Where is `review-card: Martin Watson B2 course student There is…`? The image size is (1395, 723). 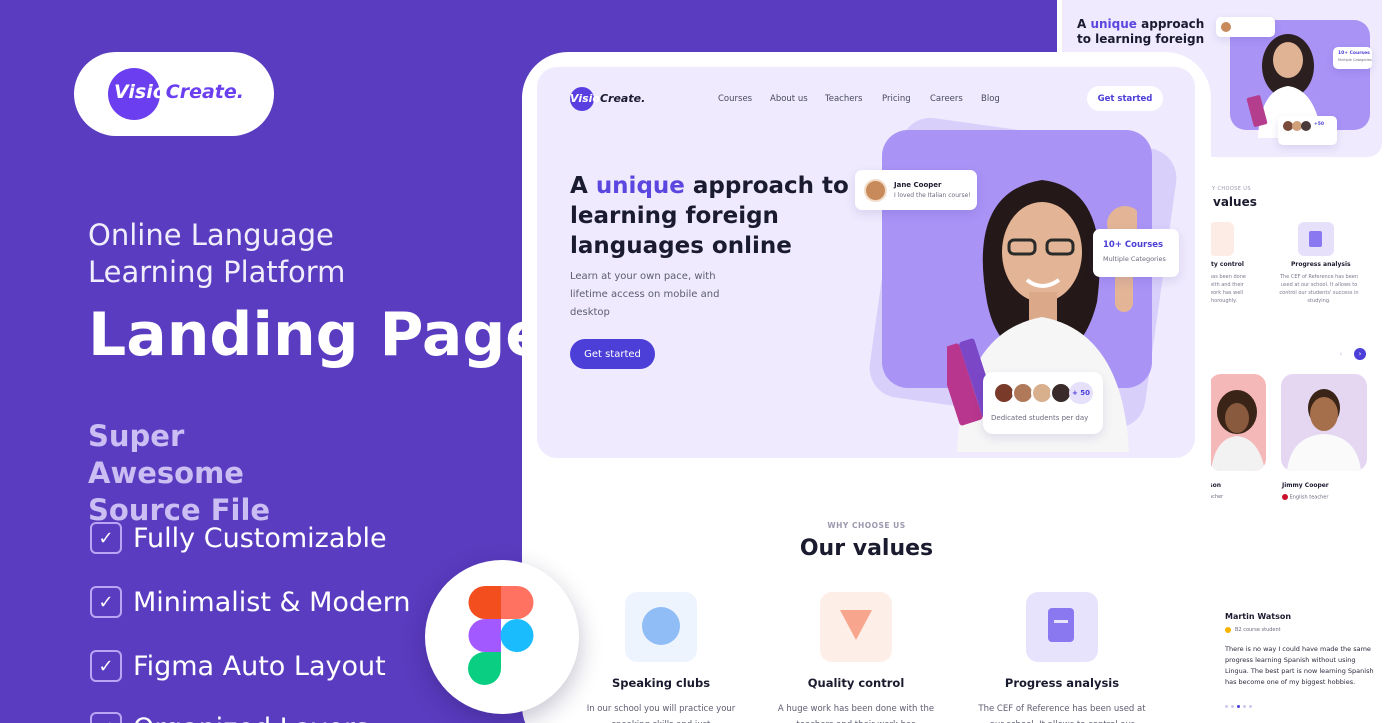 review-card: Martin Watson B2 course student There is… is located at coordinates (1300, 650).